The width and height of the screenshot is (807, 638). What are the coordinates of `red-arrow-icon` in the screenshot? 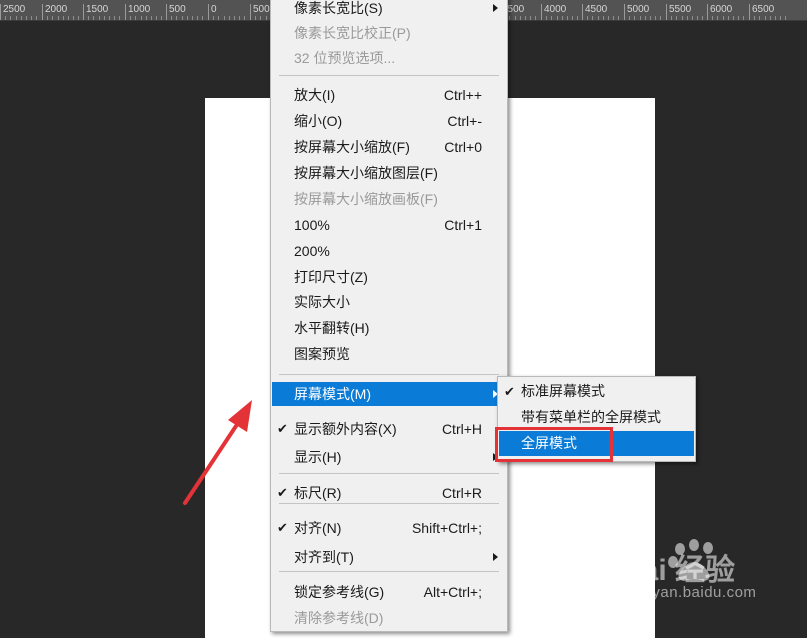 It's located at (217, 452).